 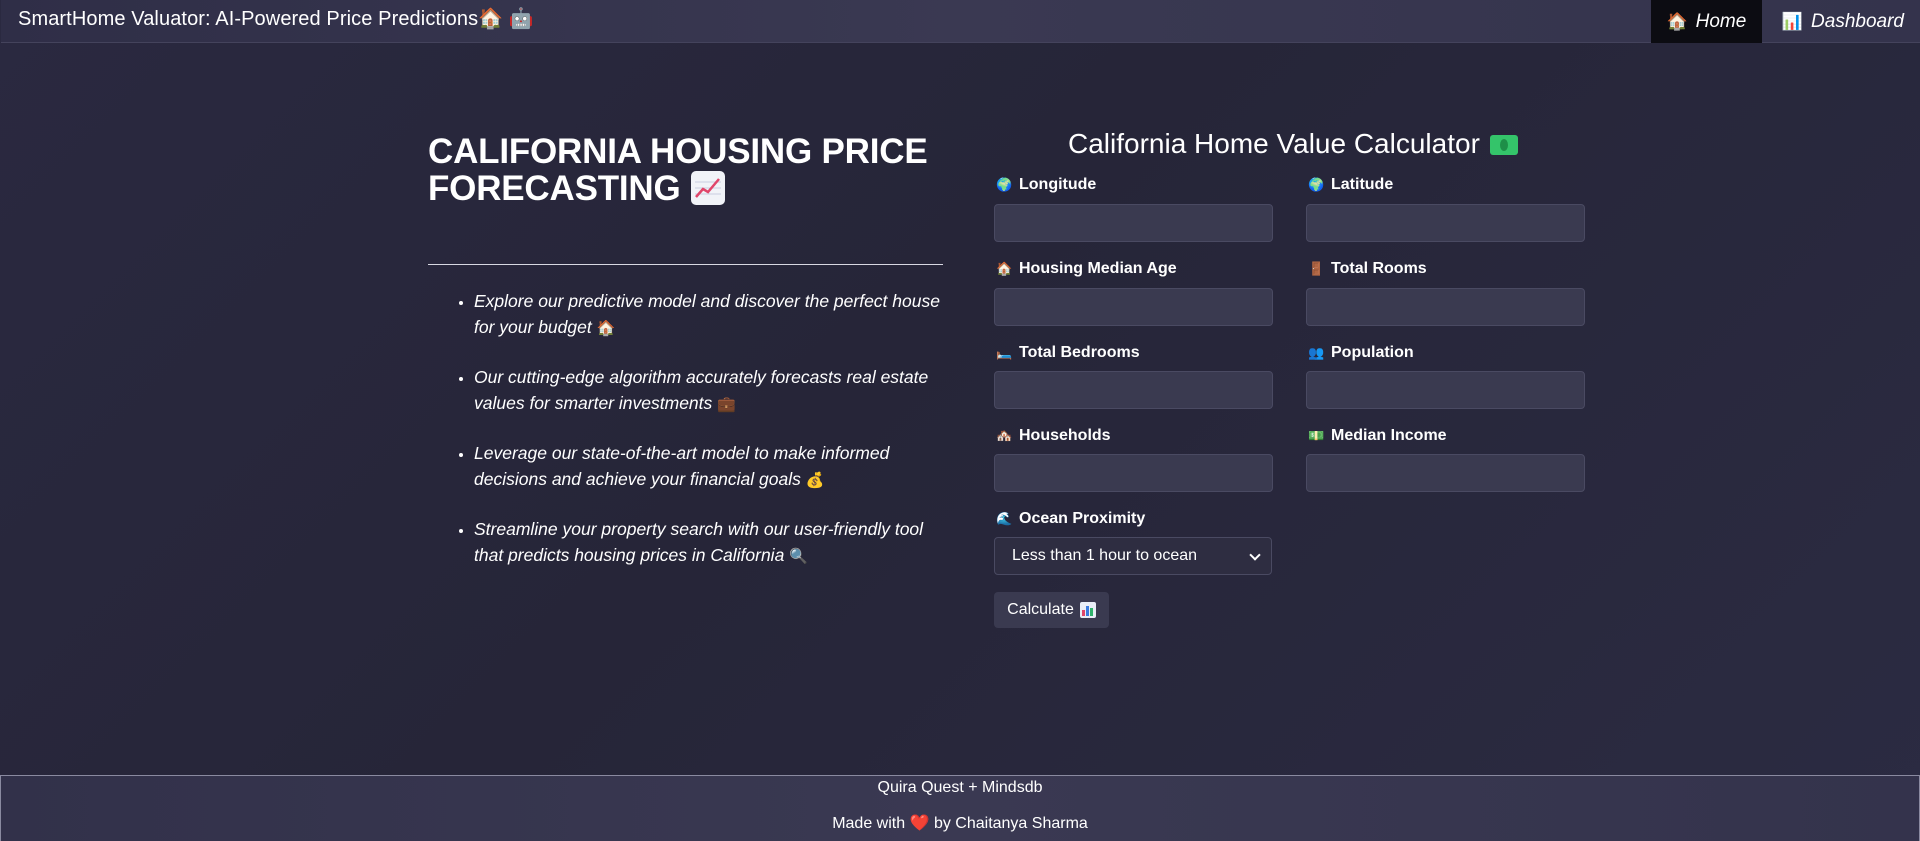 I want to click on longitude-label: 🌍 Longitude, so click(x=1046, y=185).